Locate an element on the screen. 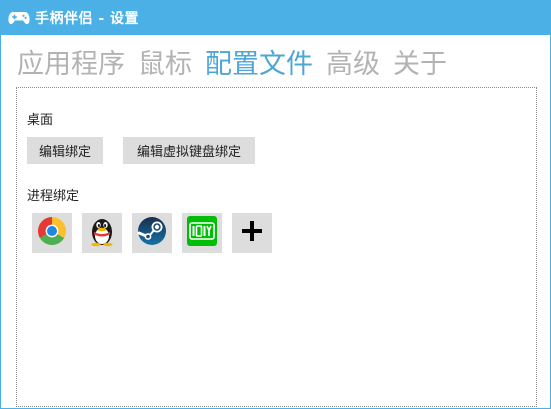 The height and width of the screenshot is (409, 551). add-process-binding-button is located at coordinates (252, 233).